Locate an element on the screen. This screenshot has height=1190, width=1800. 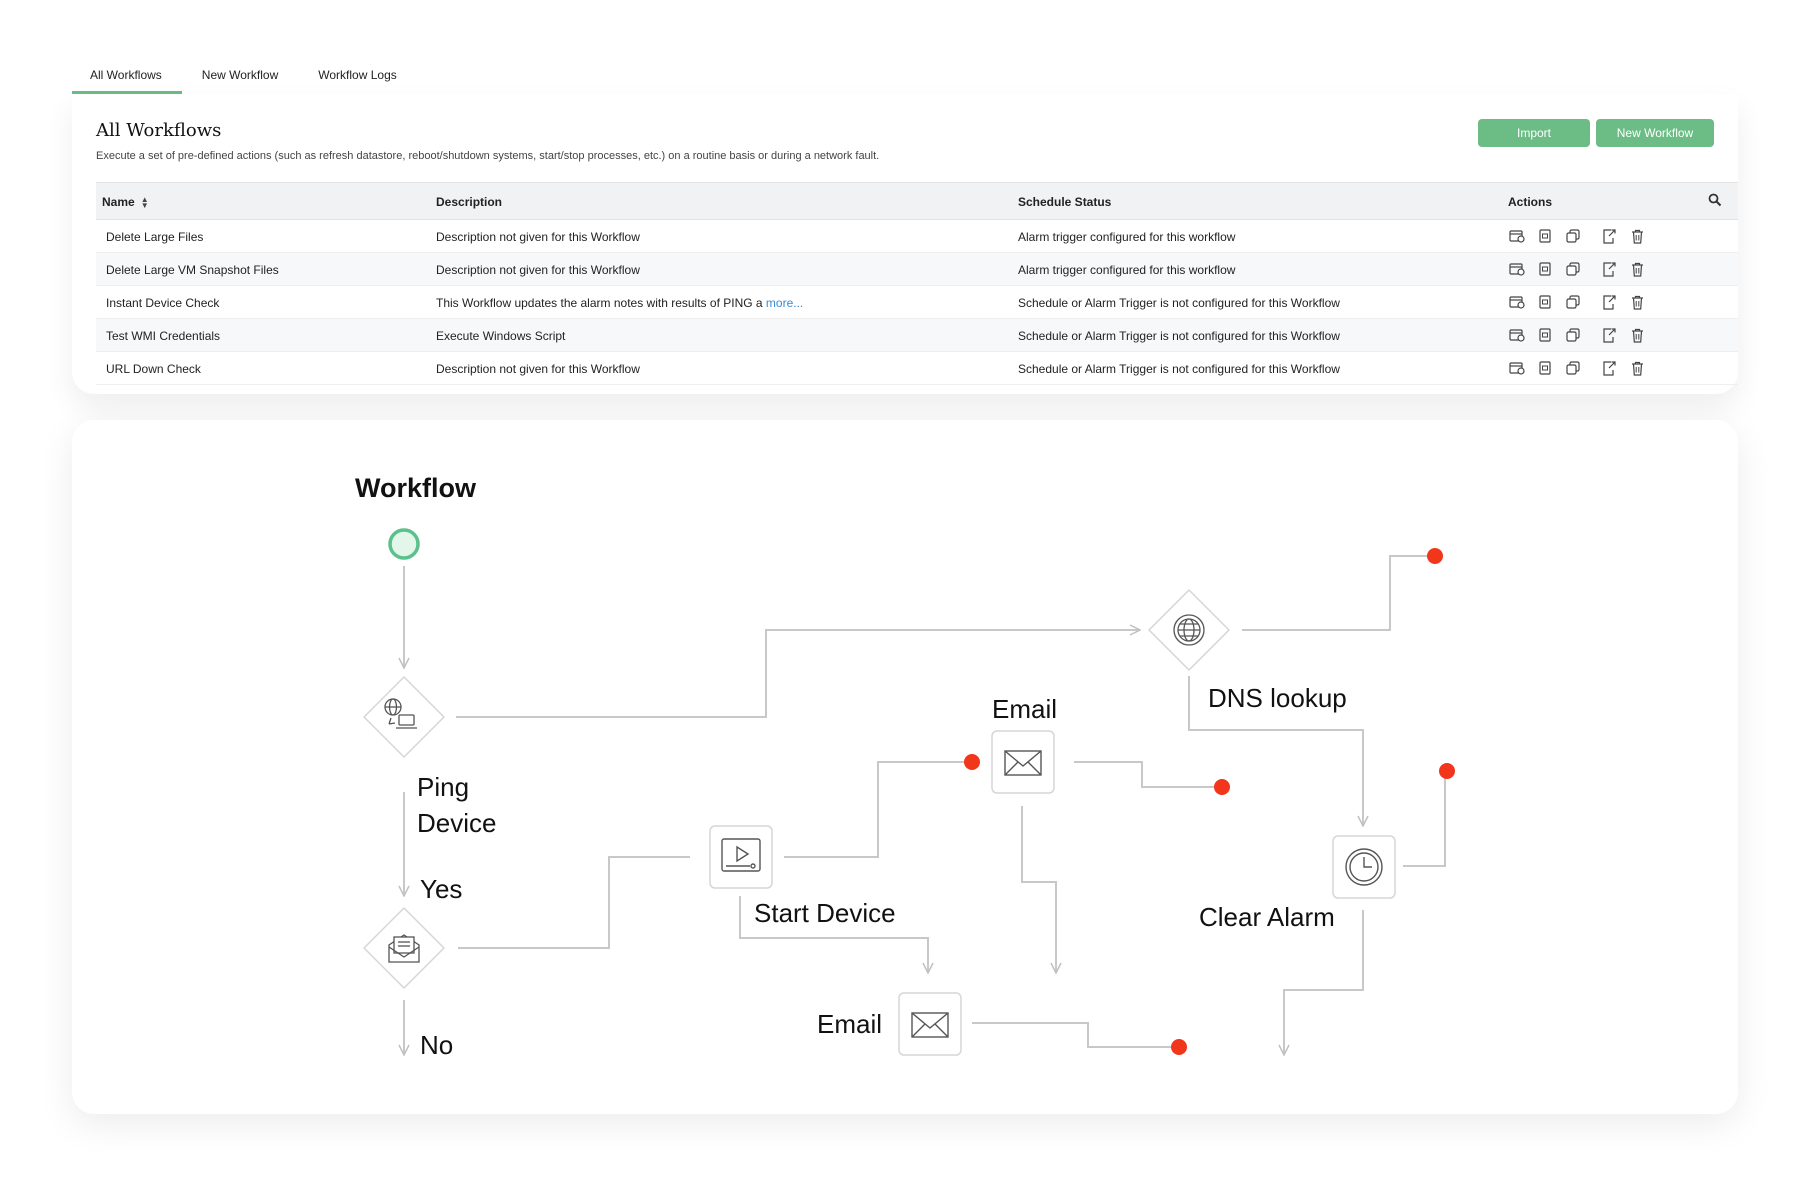
globe-icon is located at coordinates (1189, 630).